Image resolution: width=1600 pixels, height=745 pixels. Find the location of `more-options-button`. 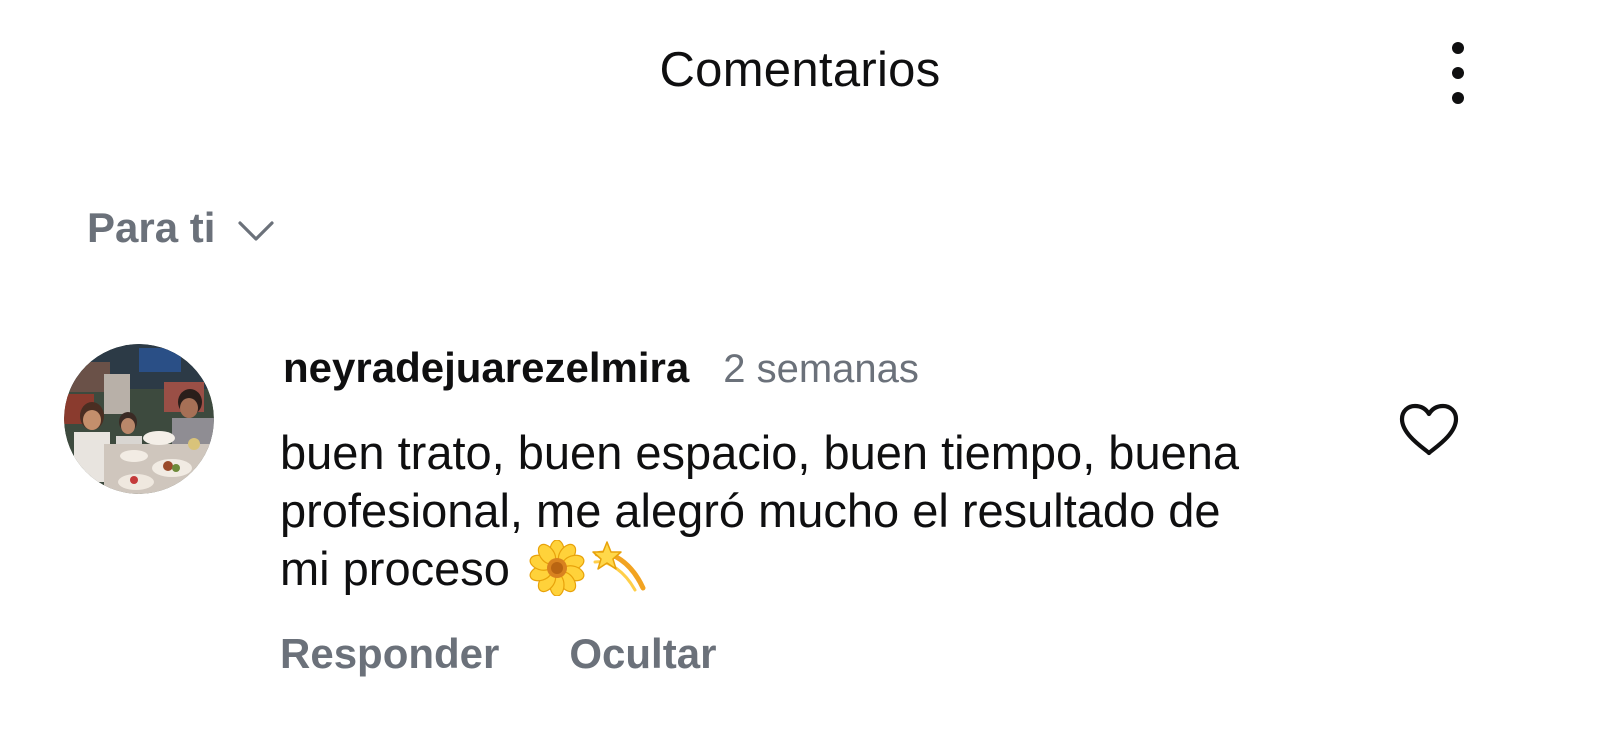

more-options-button is located at coordinates (1458, 74).